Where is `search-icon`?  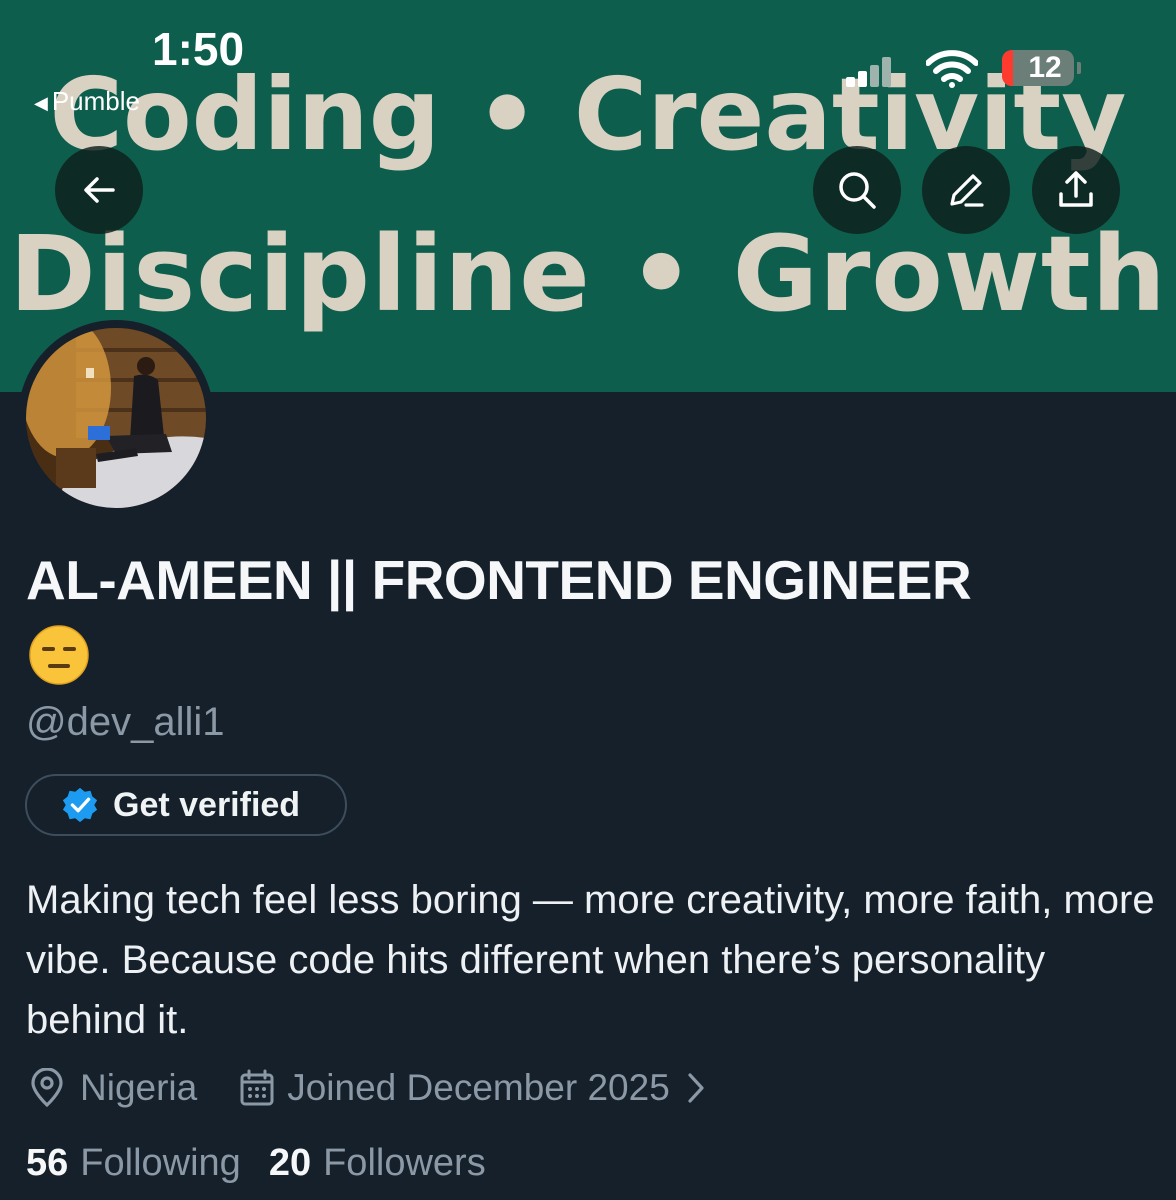
search-icon is located at coordinates (857, 190).